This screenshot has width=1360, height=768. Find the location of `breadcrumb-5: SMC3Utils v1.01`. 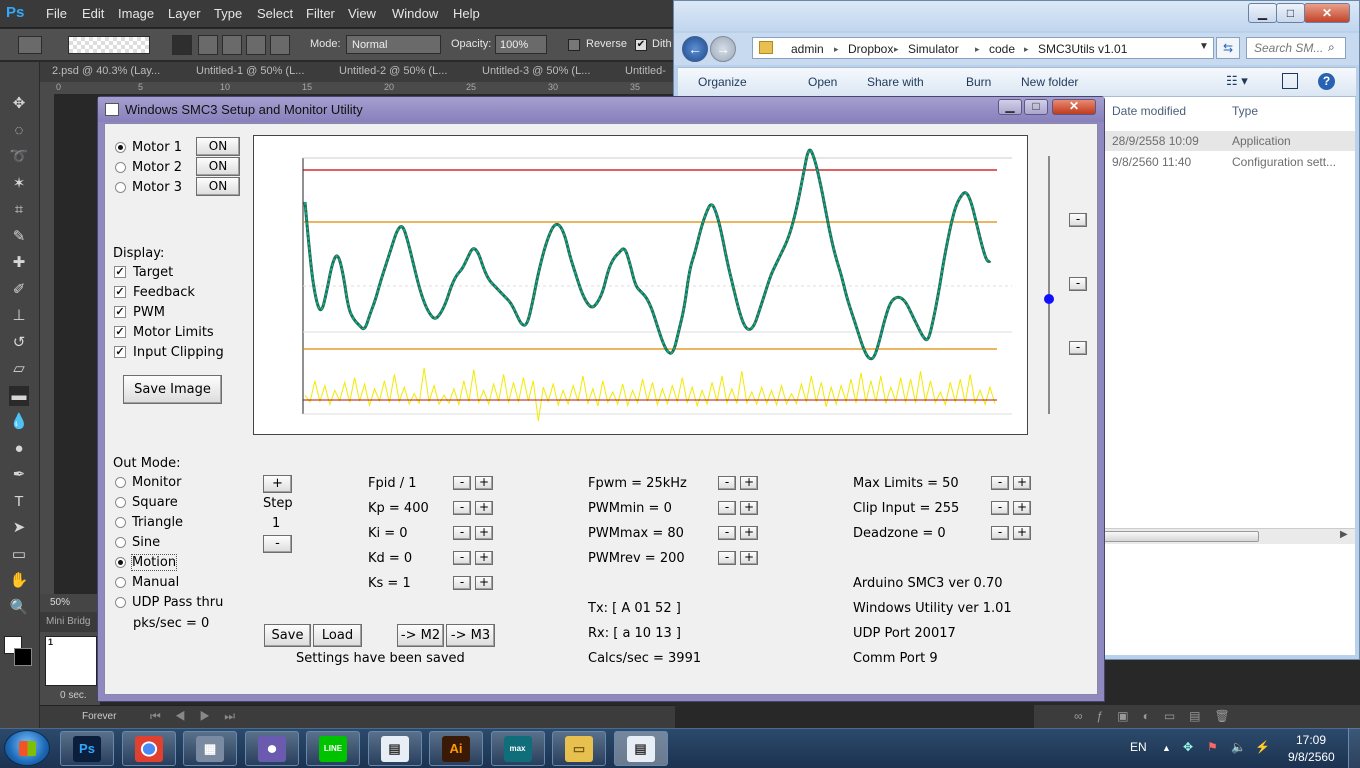

breadcrumb-5: SMC3Utils v1.01 is located at coordinates (1082, 49).